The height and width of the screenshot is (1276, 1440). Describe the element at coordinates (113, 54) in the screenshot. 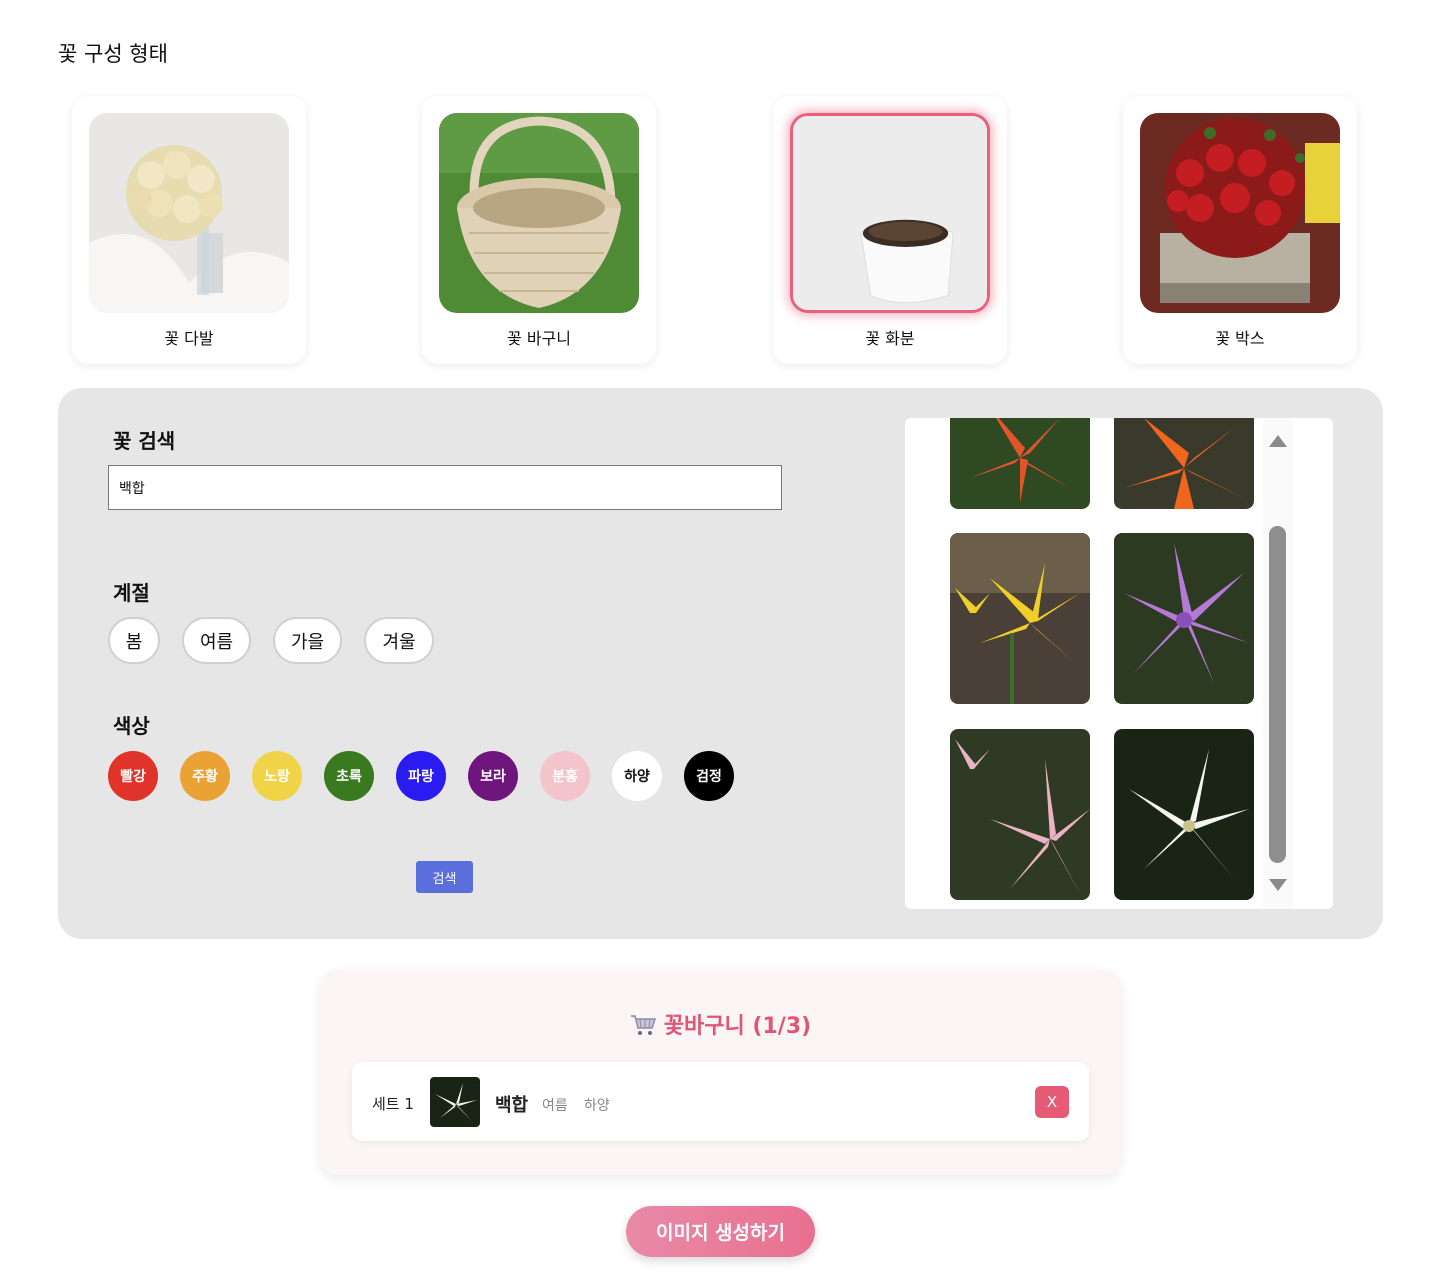

I see `section-title: 꽃 구성 형태` at that location.